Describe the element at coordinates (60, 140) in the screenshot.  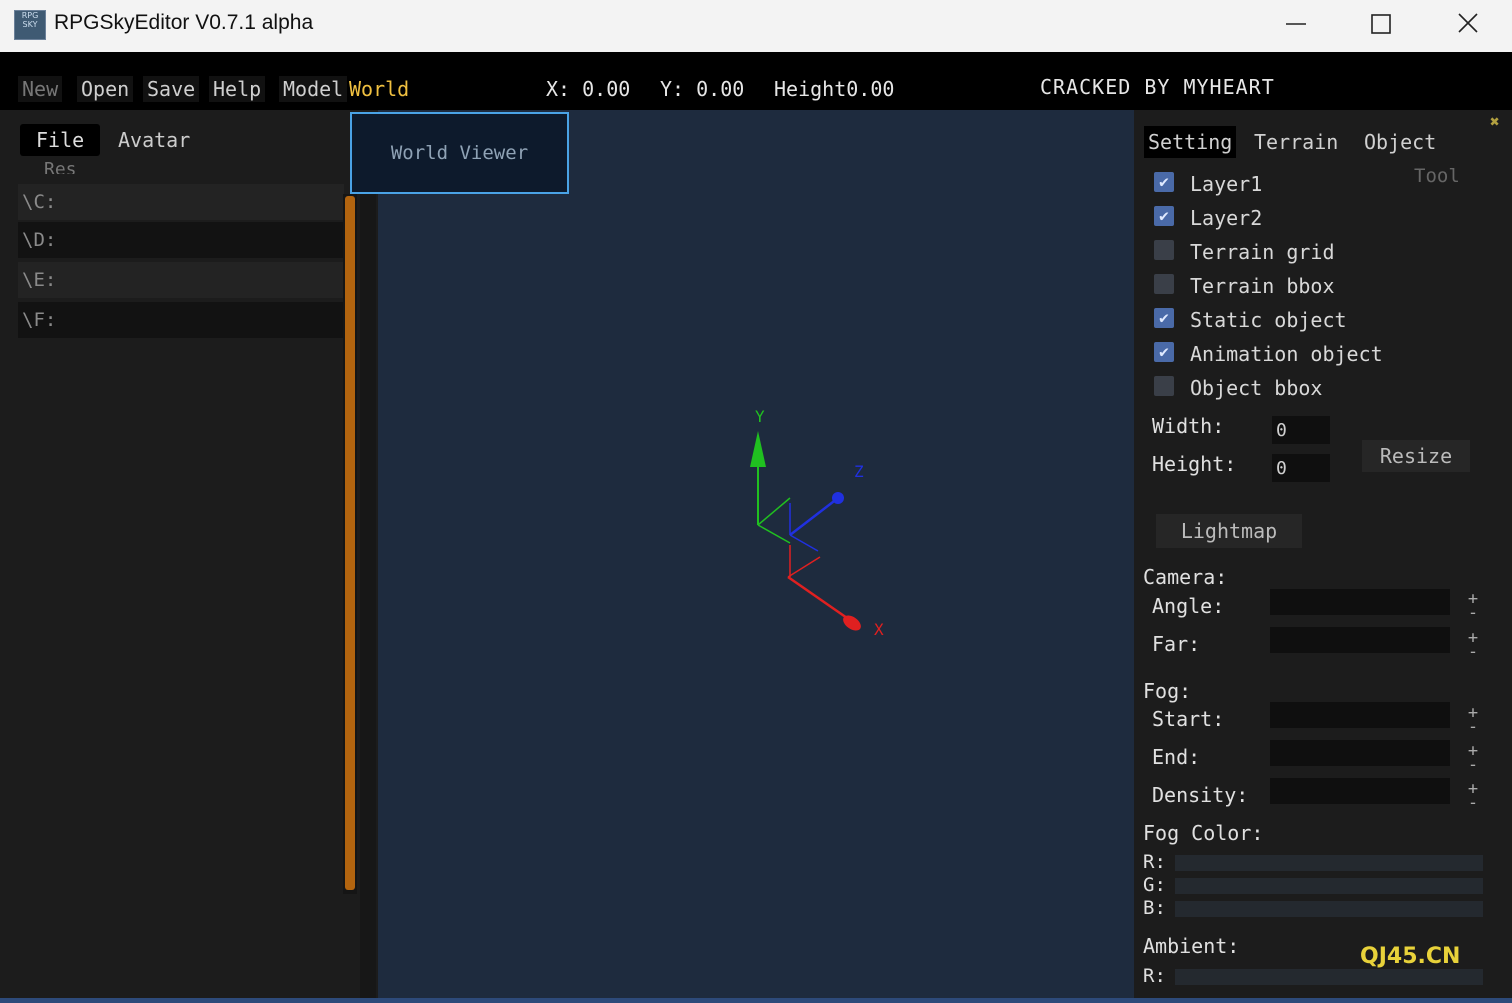
I see `tab-file: File` at that location.